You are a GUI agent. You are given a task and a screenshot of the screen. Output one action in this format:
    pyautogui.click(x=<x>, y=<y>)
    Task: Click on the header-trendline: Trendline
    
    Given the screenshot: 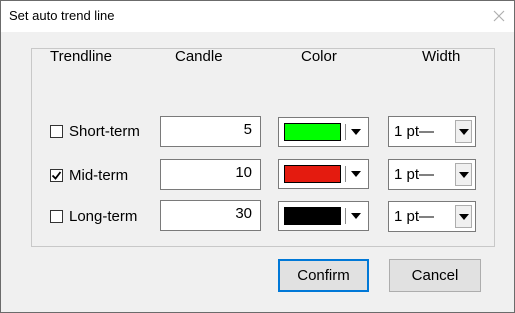 What is the action you would take?
    pyautogui.click(x=81, y=56)
    